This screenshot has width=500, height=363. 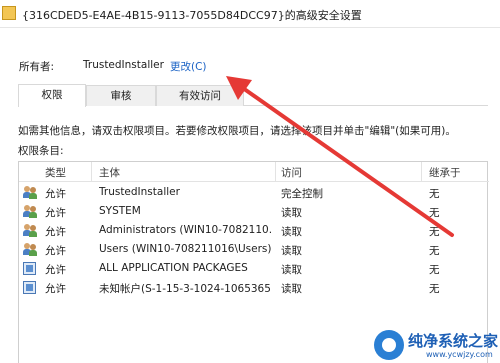 What do you see at coordinates (9, 13) in the screenshot?
I see `folder-icon` at bounding box center [9, 13].